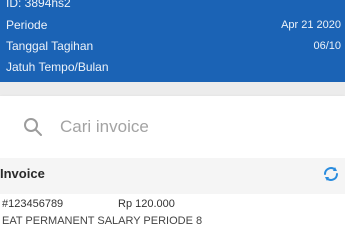  I want to click on search-icon, so click(33, 127).